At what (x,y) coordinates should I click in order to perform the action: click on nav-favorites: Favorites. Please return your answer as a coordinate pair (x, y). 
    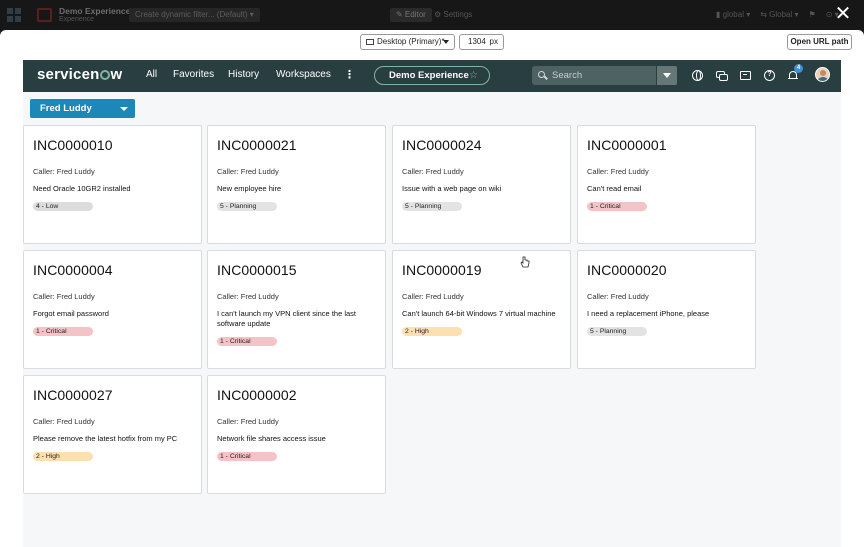
    Looking at the image, I should click on (193, 74).